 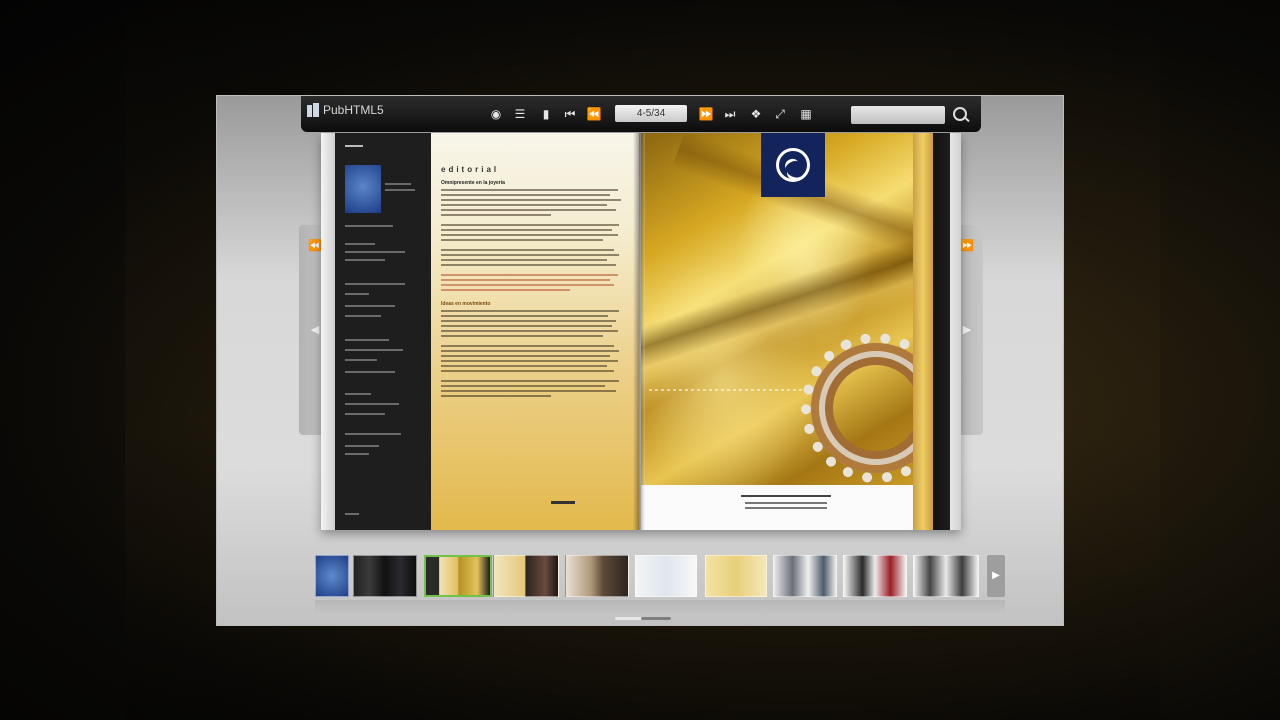 I want to click on thumbnail-scrollbar, so click(x=643, y=618).